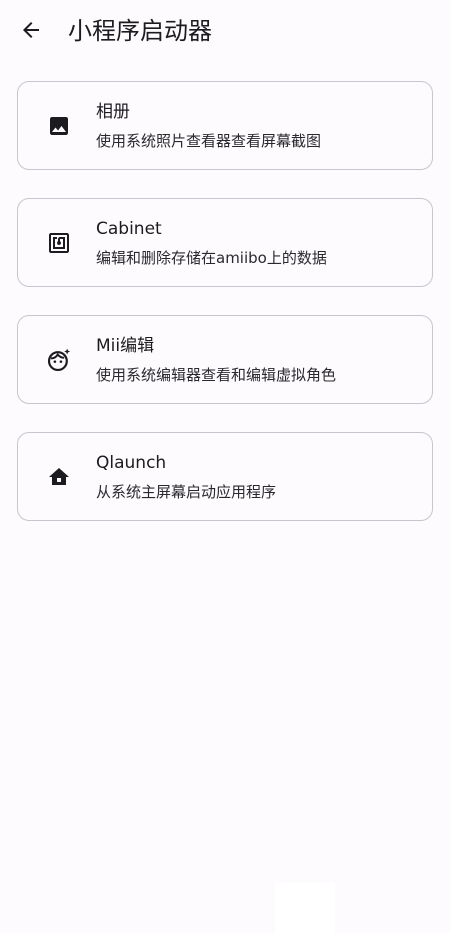 The width and height of the screenshot is (450, 933). What do you see at coordinates (225, 242) in the screenshot?
I see `applet-card-cabinet: Cabinet 编辑和删除存储在amiibo上的数据` at bounding box center [225, 242].